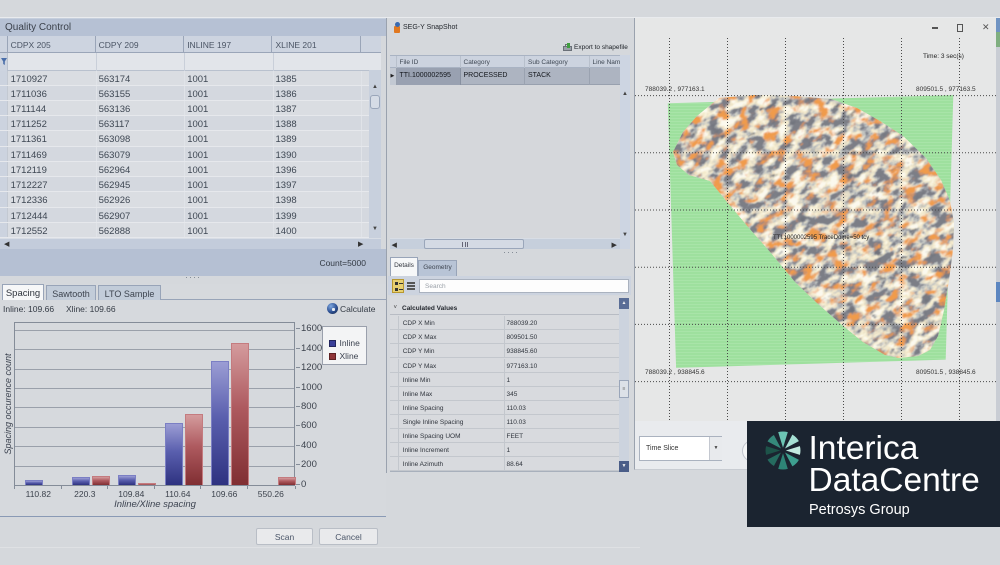  What do you see at coordinates (946, 89) in the screenshot?
I see `svg-text: 809501.5 , 977163.5` at bounding box center [946, 89].